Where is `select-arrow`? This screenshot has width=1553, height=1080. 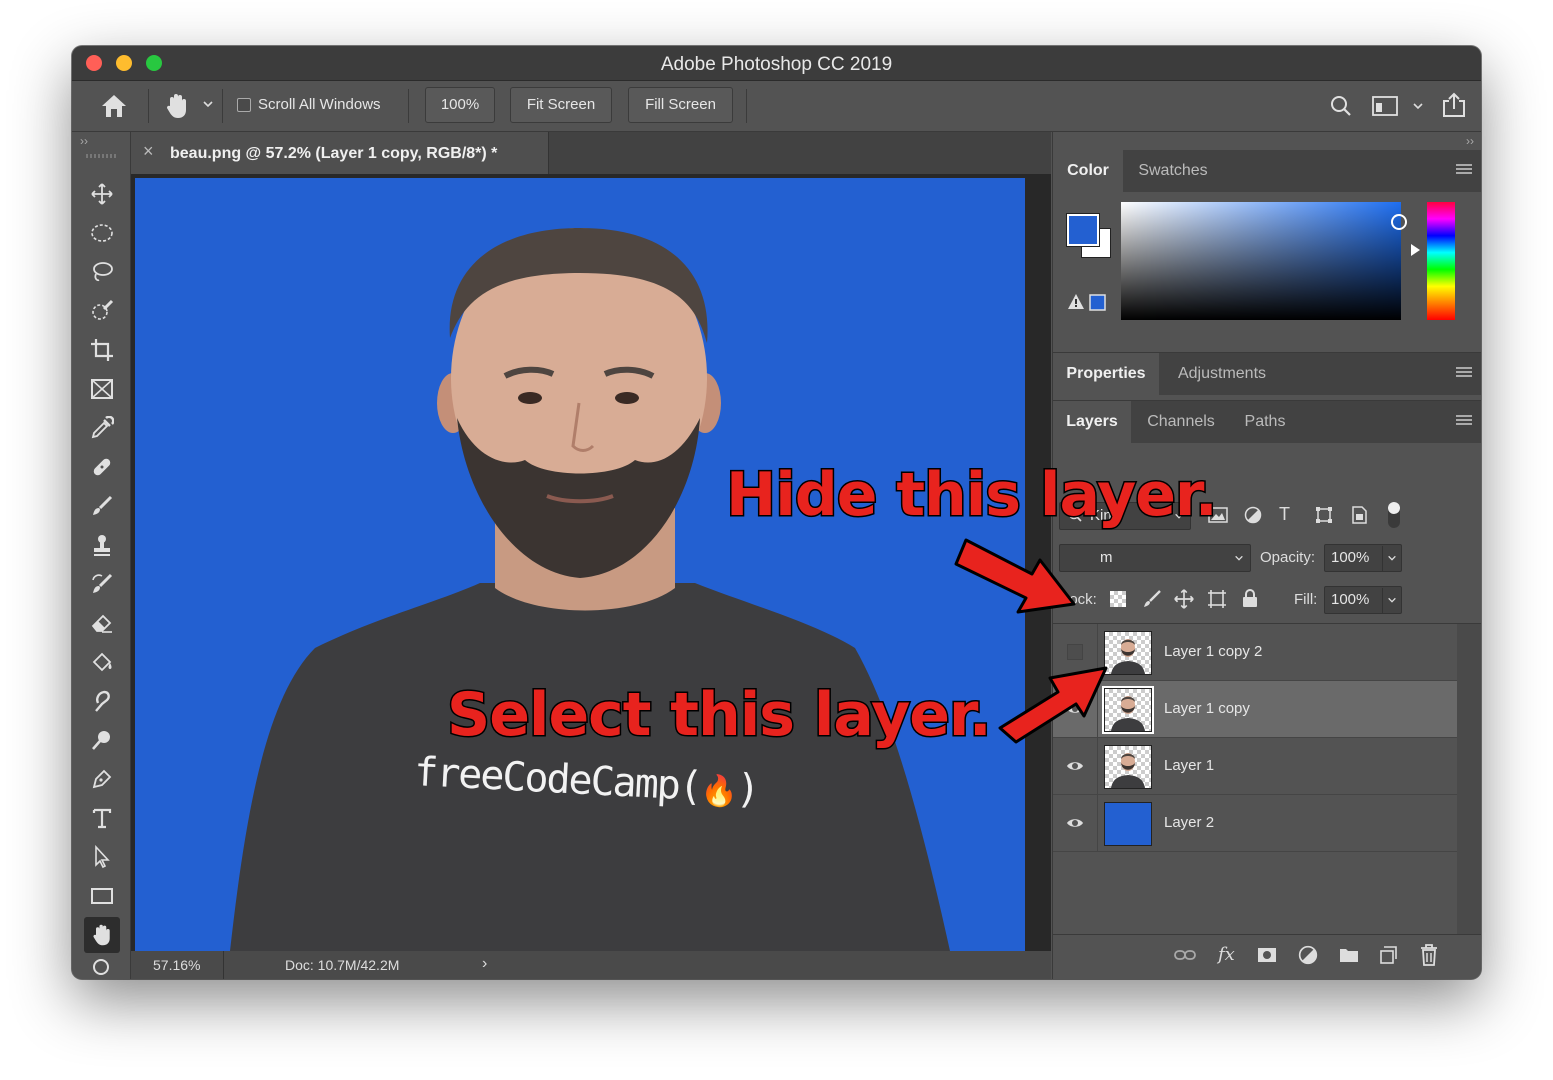
select-arrow is located at coordinates (1053, 705).